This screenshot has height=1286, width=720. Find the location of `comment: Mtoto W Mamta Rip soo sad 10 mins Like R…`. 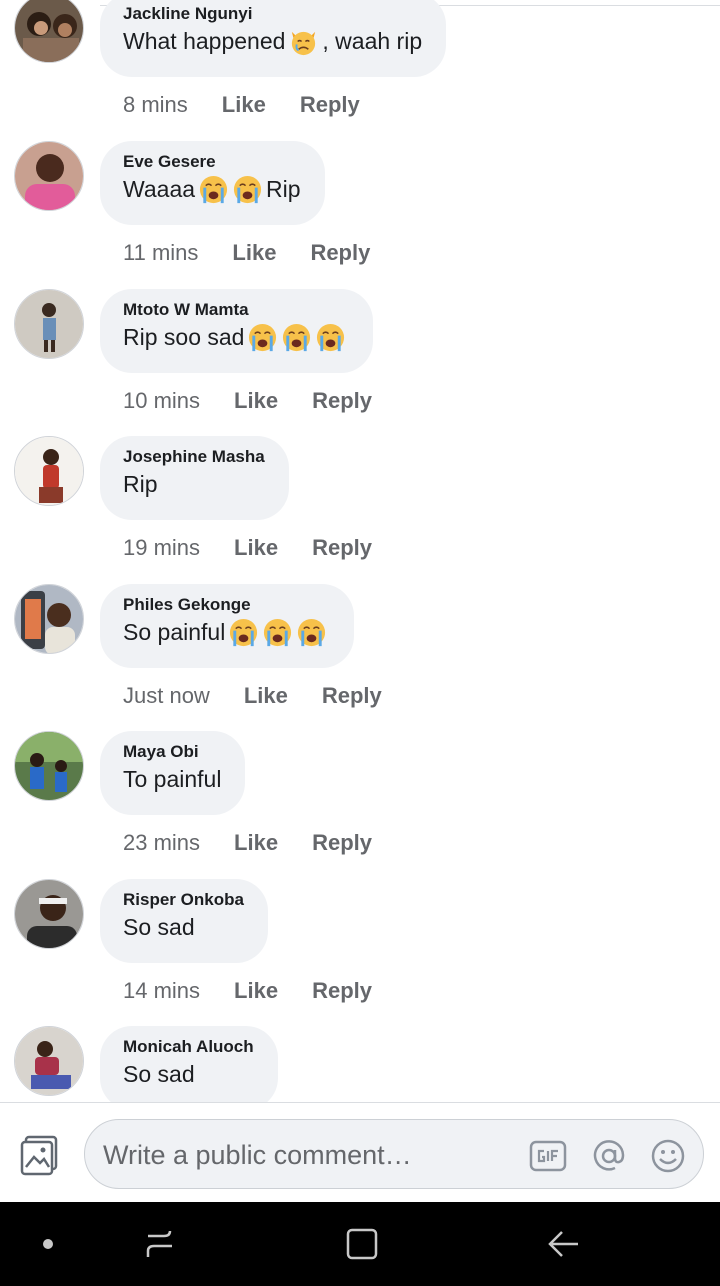

comment: Mtoto W Mamta Rip soo sad 10 mins Like R… is located at coordinates (360, 359).